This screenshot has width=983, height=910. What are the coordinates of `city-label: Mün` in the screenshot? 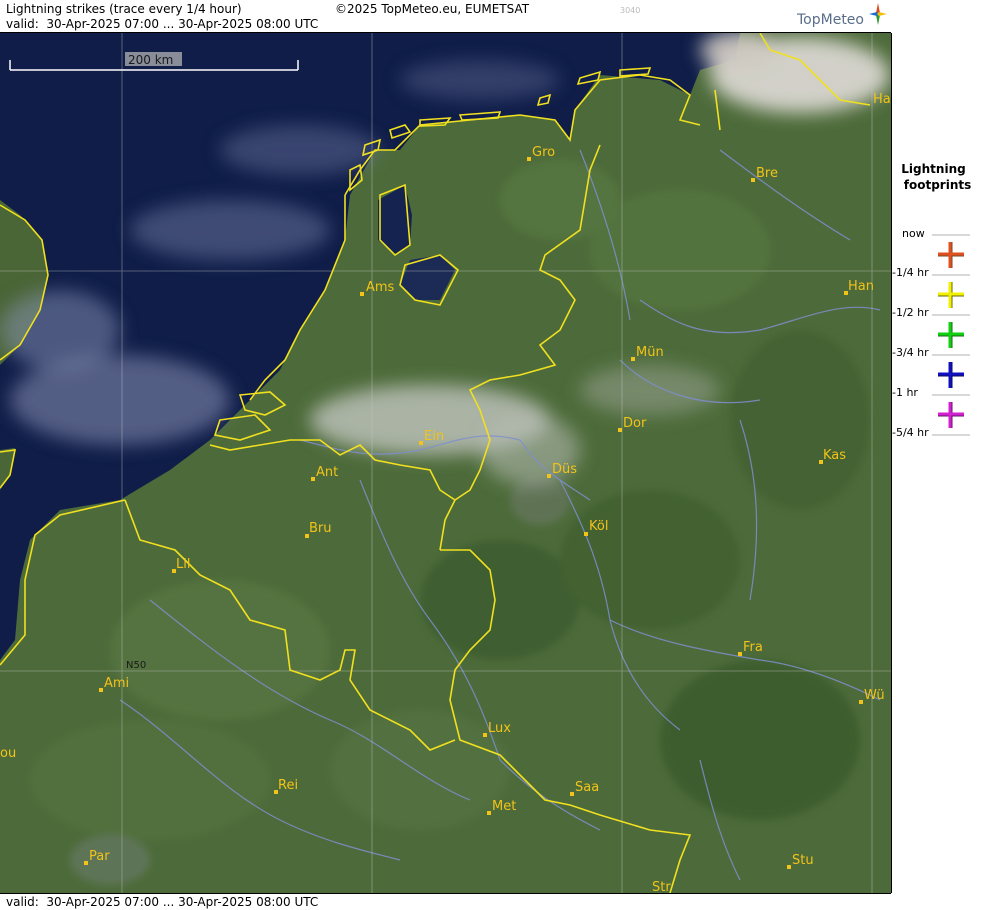 It's located at (650, 352).